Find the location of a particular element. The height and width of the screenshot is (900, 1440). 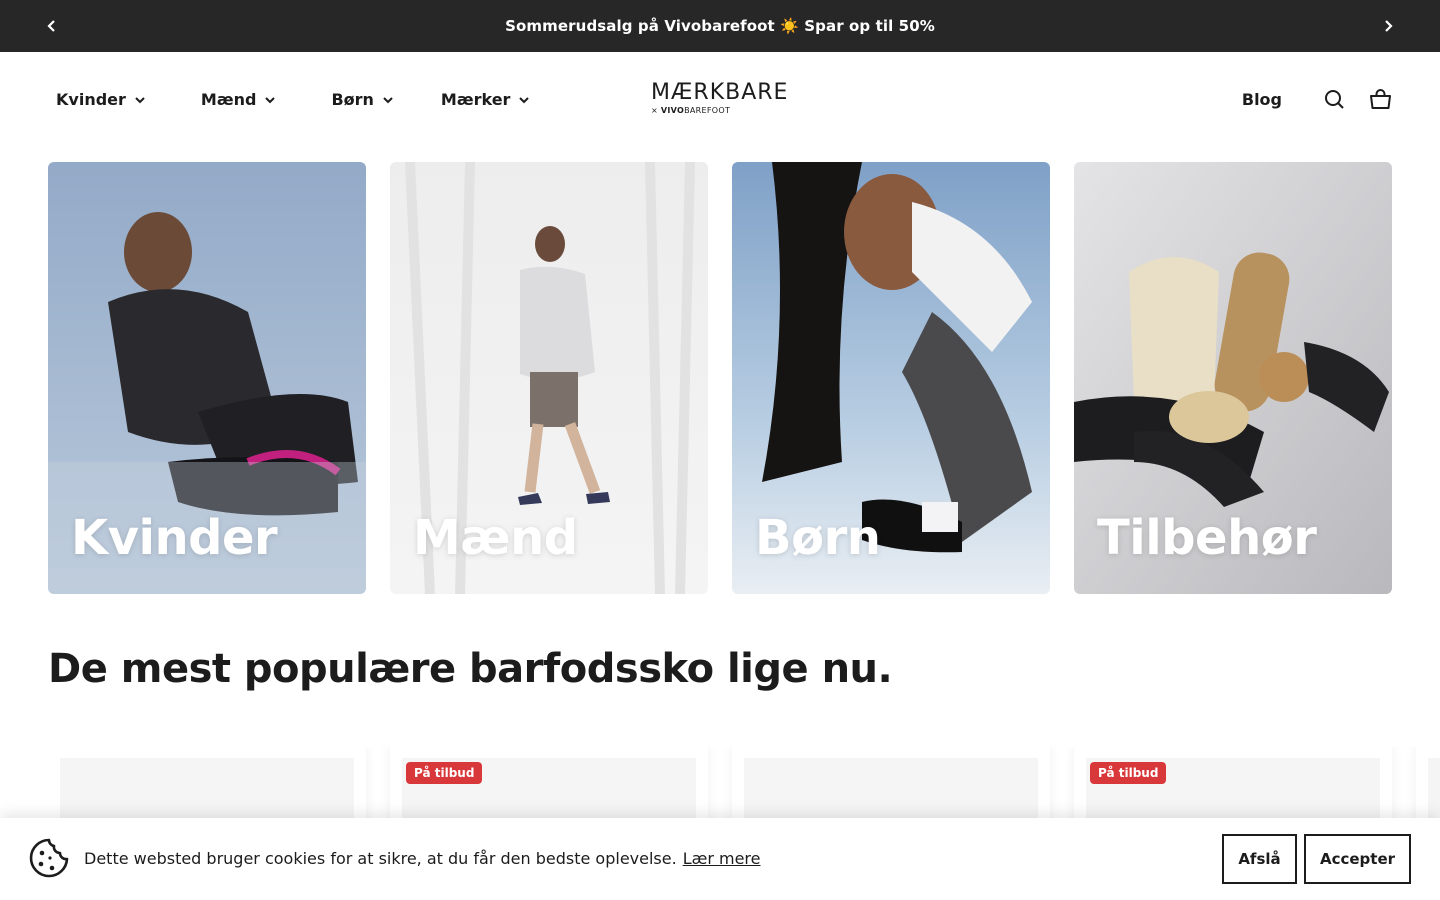

nav-item-kvinder: Kvinder is located at coordinates (100, 99).